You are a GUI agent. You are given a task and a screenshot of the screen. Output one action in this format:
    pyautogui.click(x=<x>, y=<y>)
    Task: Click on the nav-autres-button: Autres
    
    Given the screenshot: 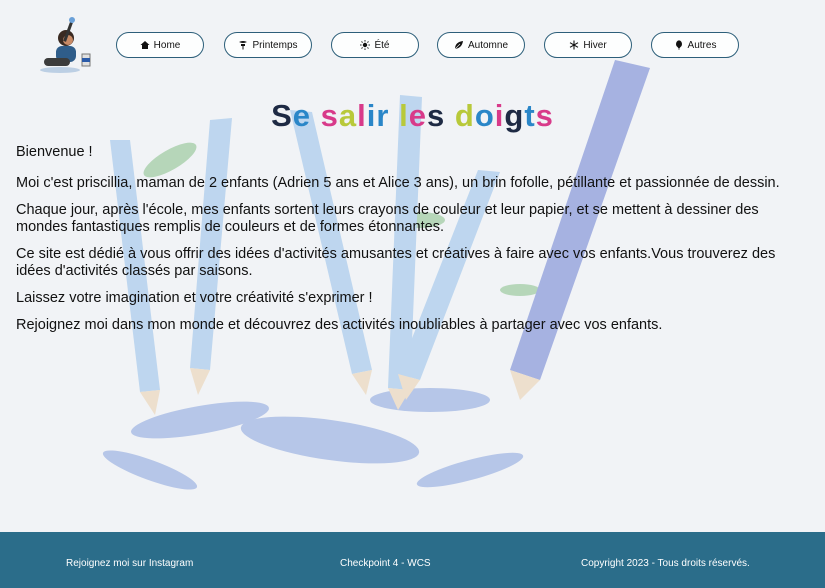 What is the action you would take?
    pyautogui.click(x=695, y=45)
    